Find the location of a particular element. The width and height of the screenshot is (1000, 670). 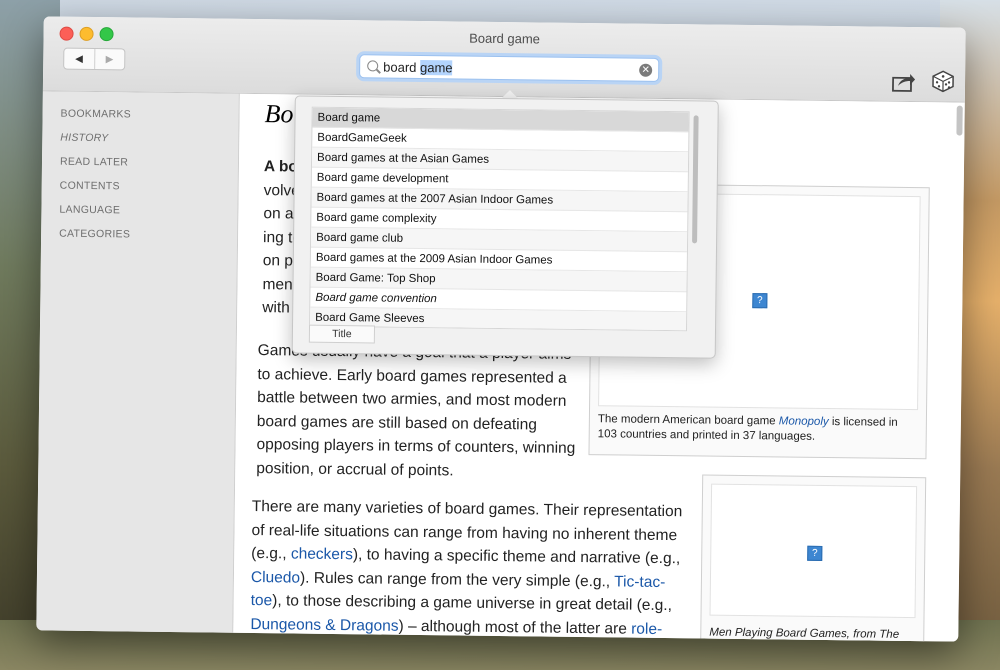

chevron-right-icon: ▶ is located at coordinates (109, 59).